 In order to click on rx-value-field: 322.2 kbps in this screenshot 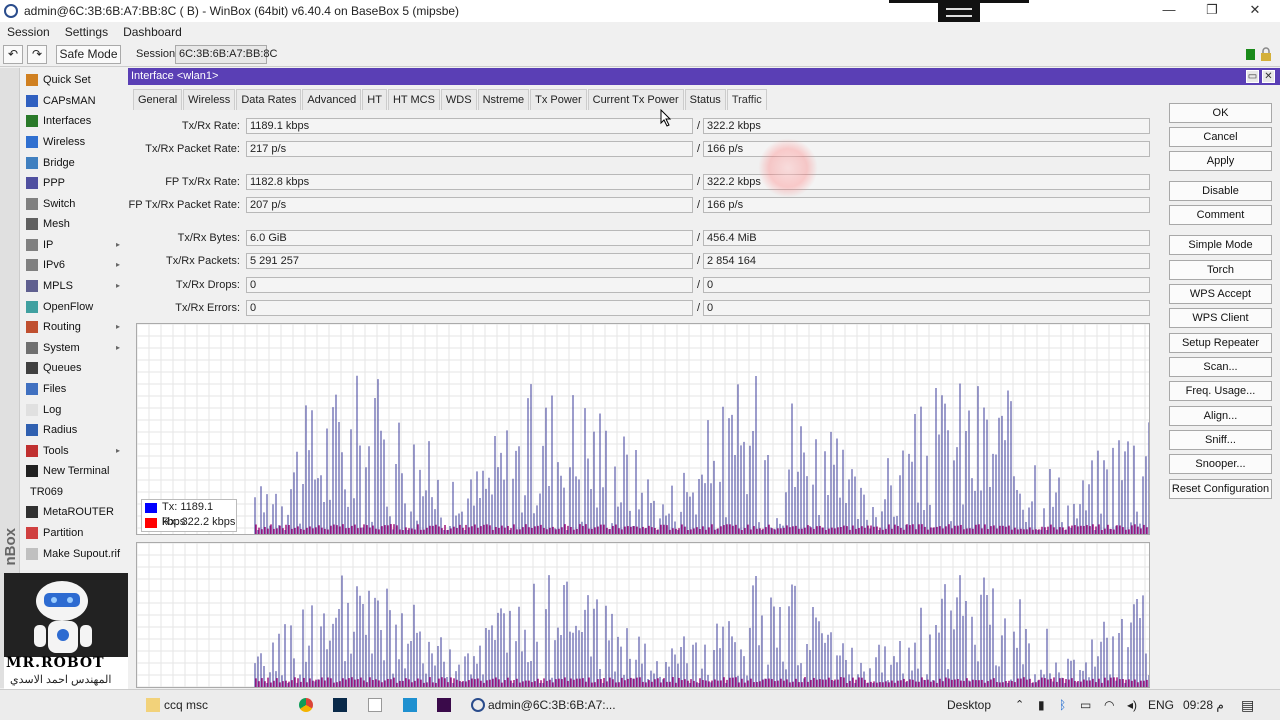, I will do `click(926, 126)`.